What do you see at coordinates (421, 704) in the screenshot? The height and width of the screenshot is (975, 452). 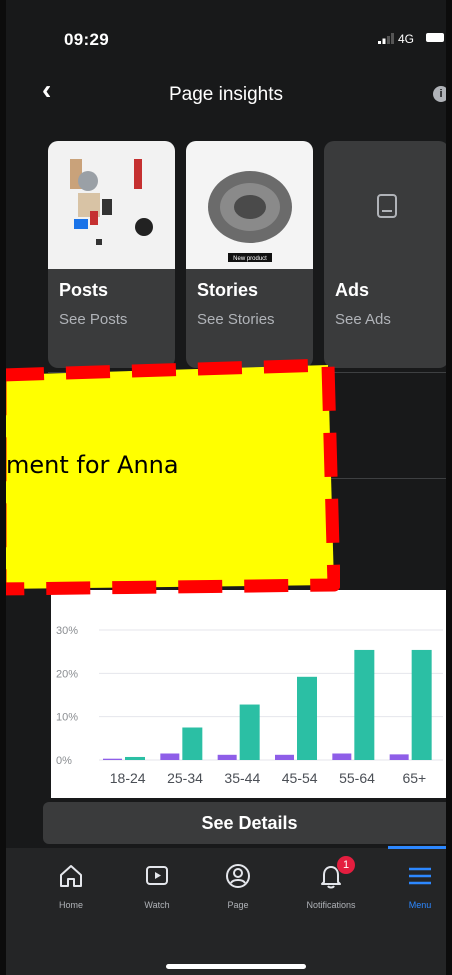 I see `bar-65+-series-1` at bounding box center [421, 704].